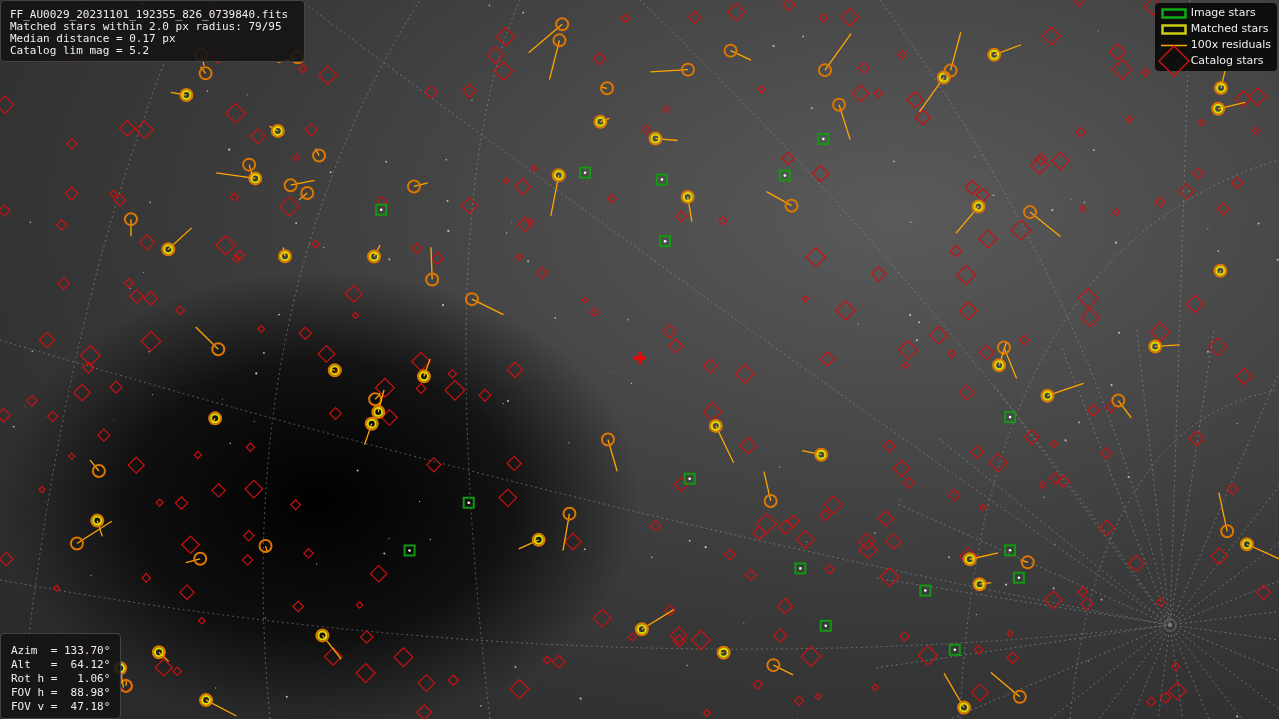  I want to click on pointing-text: Rot h = 1.06°, so click(61, 679).